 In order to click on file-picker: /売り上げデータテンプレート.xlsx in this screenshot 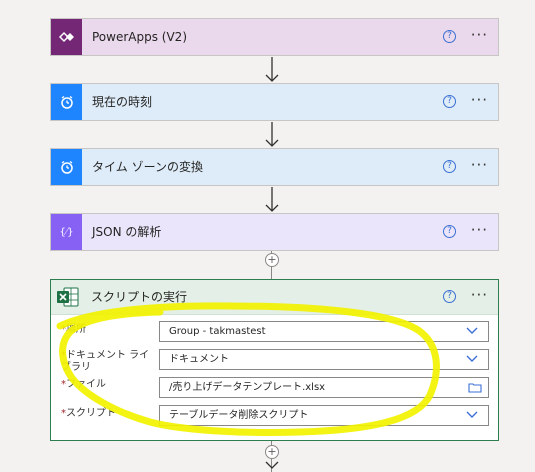, I will do `click(324, 387)`.